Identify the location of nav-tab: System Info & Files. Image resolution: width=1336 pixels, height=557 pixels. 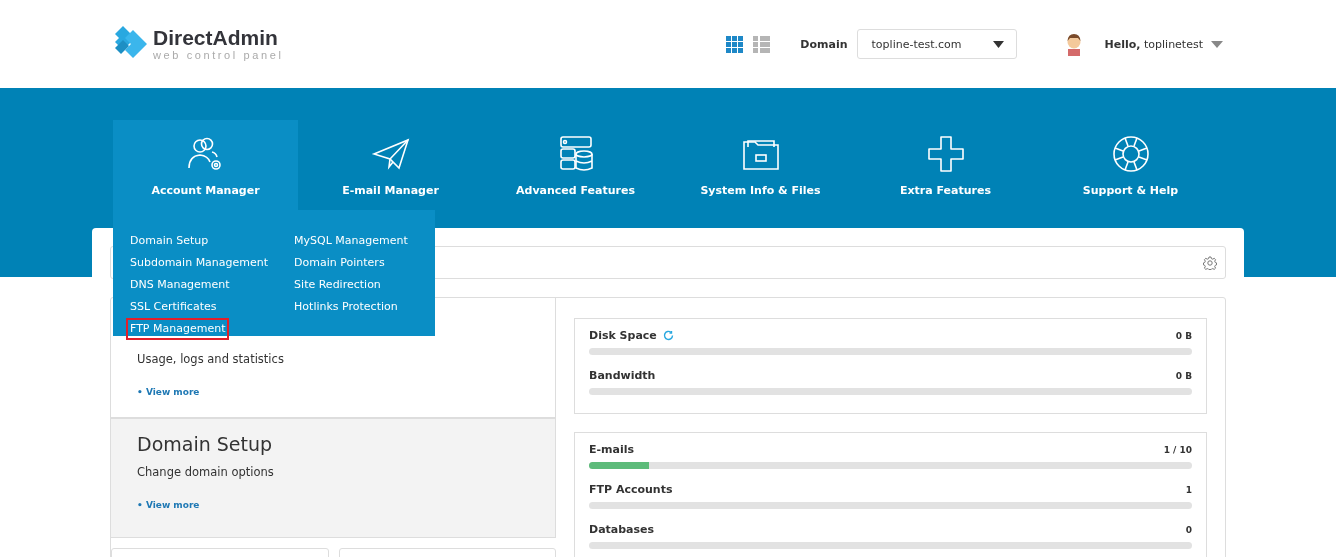
(760, 165).